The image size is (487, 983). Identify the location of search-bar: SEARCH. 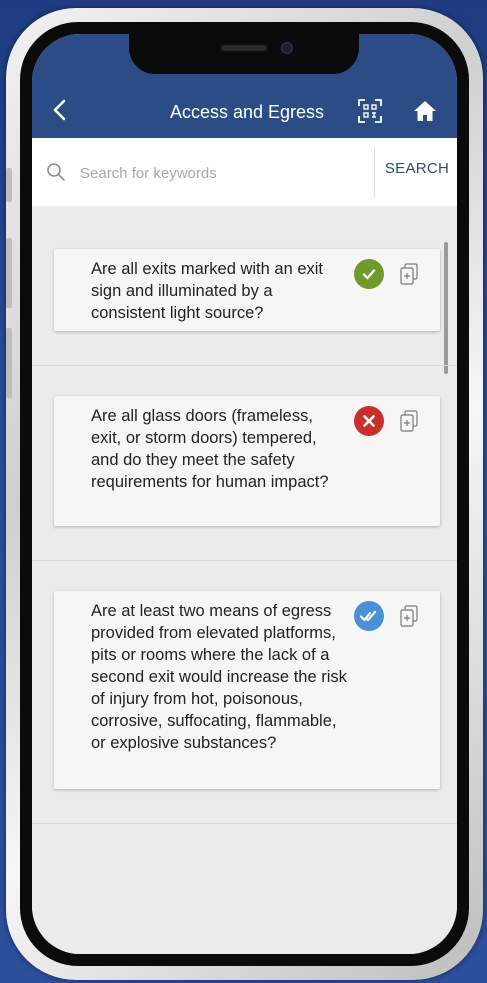
(244, 172).